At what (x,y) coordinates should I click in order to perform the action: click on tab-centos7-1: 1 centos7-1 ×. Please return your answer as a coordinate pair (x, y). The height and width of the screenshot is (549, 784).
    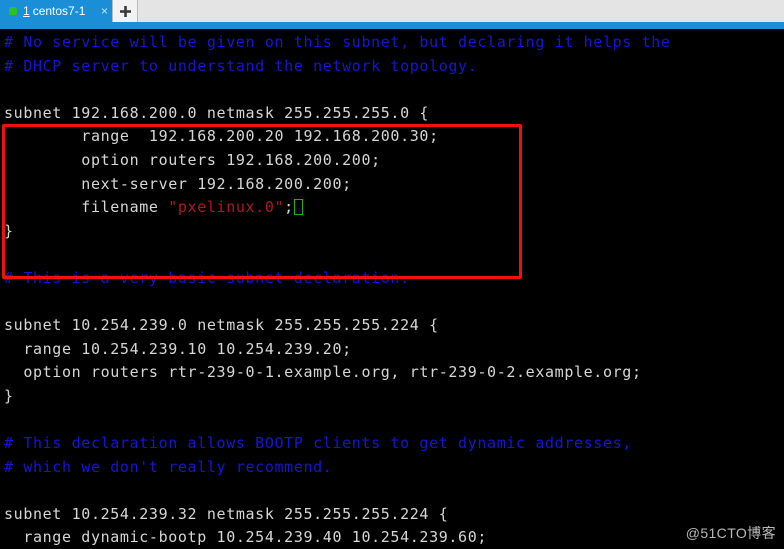
    Looking at the image, I should click on (56, 11).